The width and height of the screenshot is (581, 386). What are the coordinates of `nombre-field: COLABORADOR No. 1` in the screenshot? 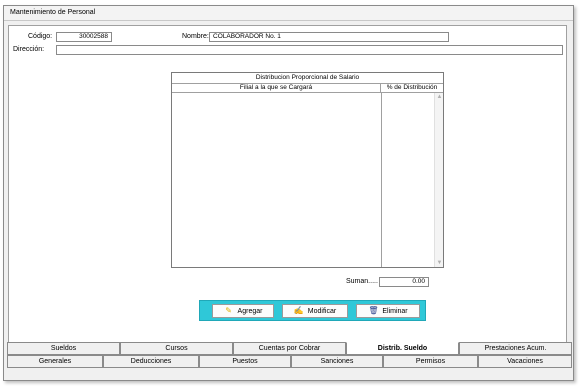 It's located at (329, 37).